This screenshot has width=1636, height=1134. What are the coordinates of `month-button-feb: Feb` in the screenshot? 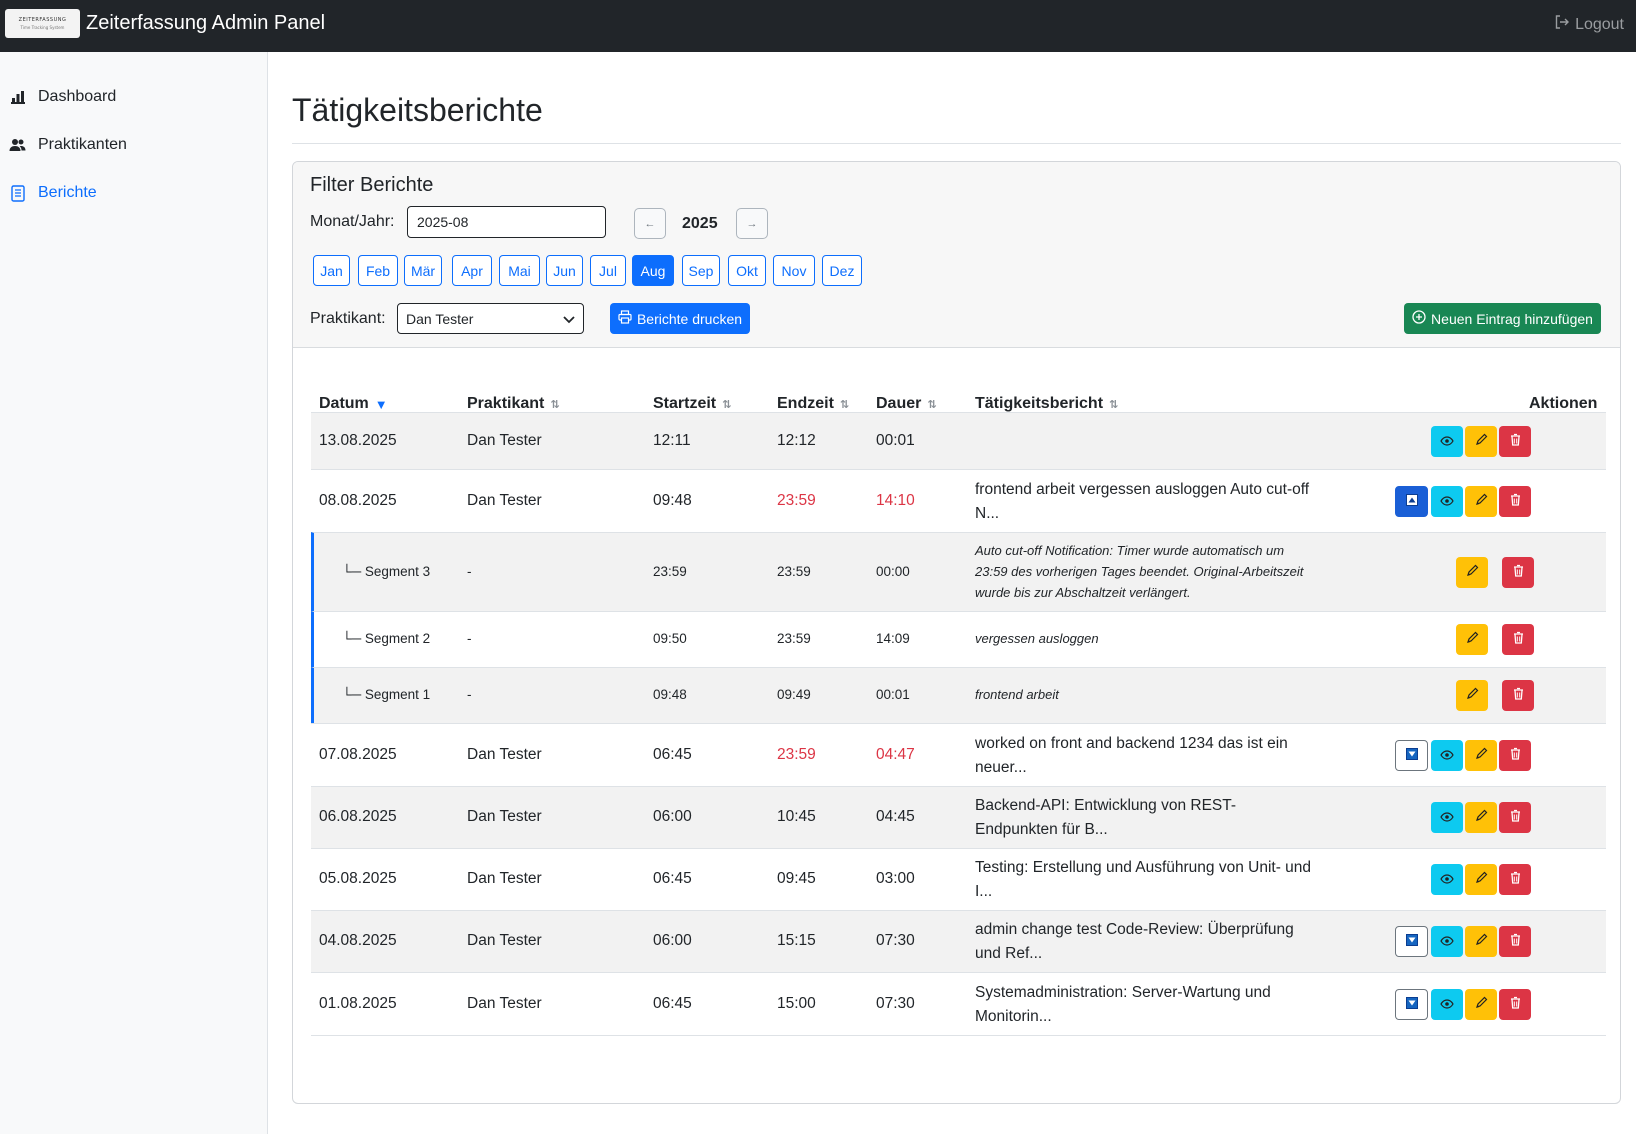 It's located at (378, 270).